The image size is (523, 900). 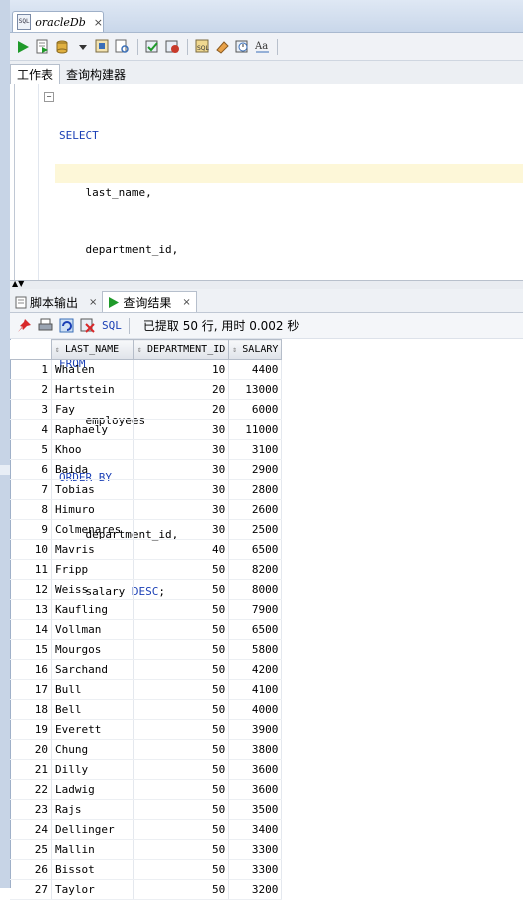 What do you see at coordinates (92, 609) in the screenshot?
I see `cell-last-name: Kaufling` at bounding box center [92, 609].